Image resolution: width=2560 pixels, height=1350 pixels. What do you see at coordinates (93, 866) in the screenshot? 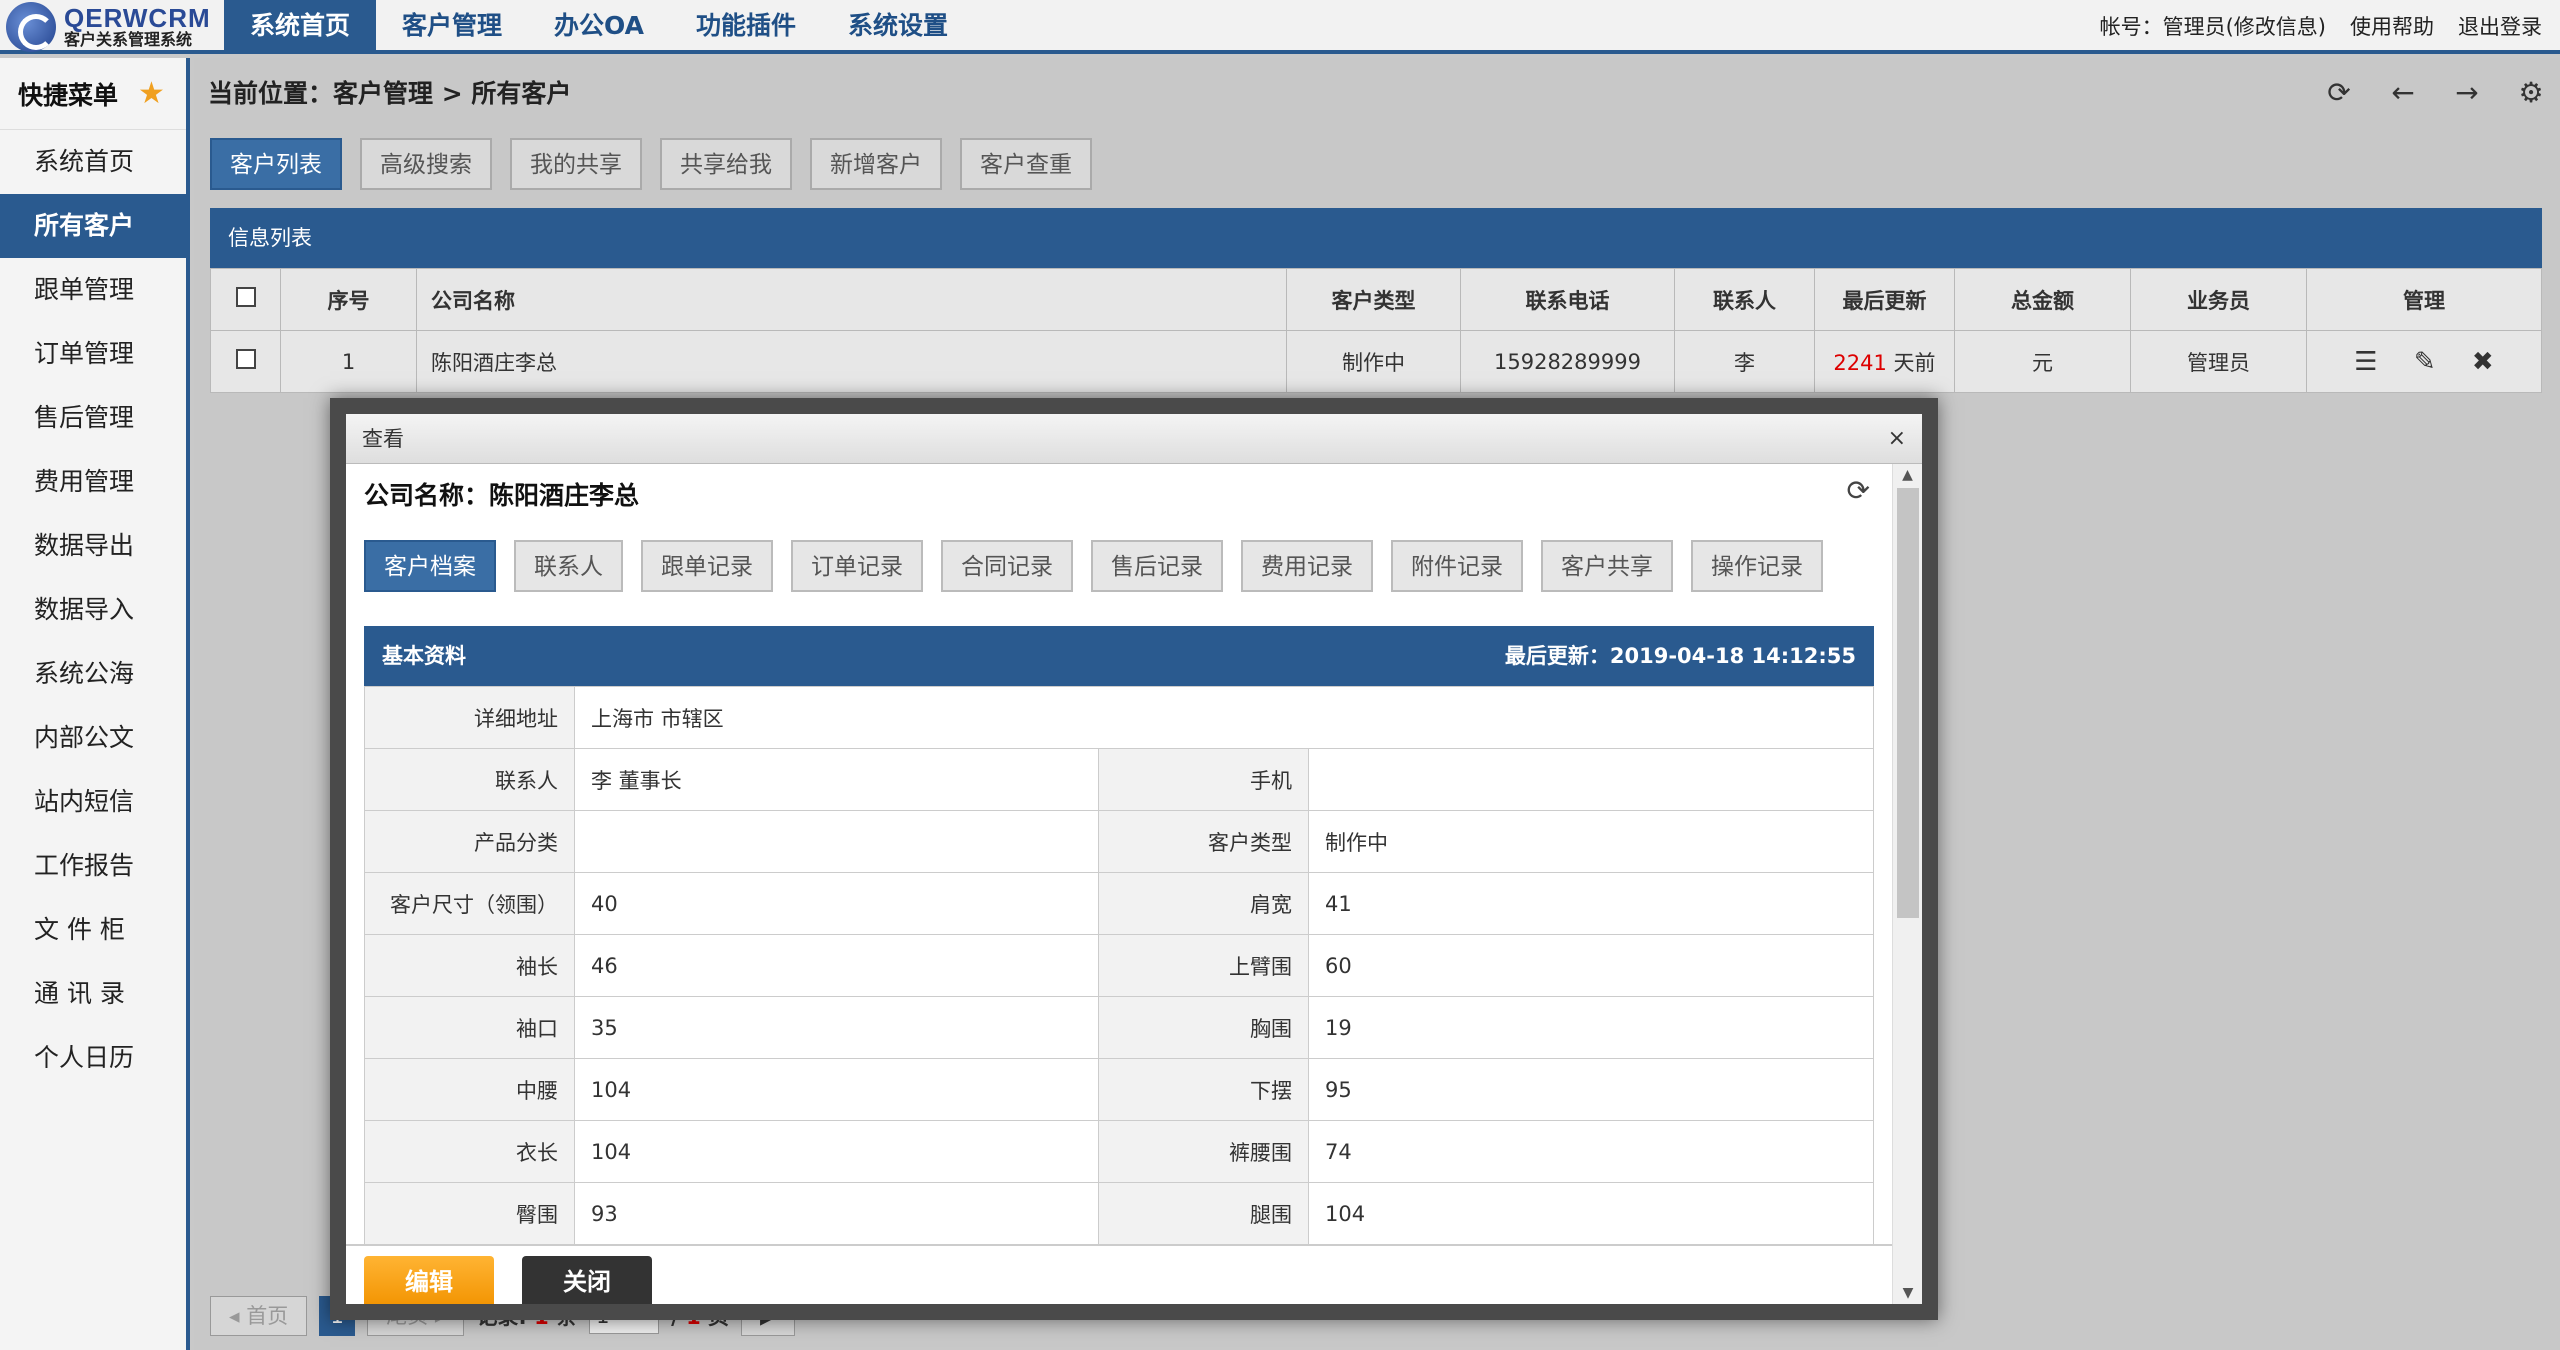
I see `sidebar-item-reports: 工作报告` at bounding box center [93, 866].